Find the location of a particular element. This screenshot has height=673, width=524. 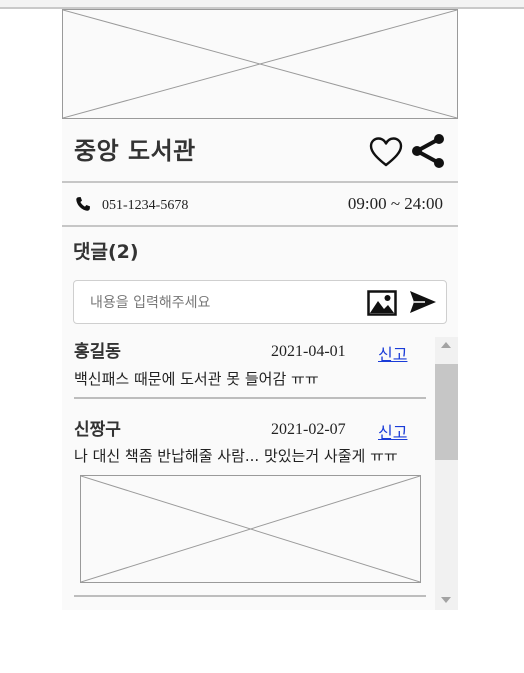

comment-input is located at coordinates (225, 303).